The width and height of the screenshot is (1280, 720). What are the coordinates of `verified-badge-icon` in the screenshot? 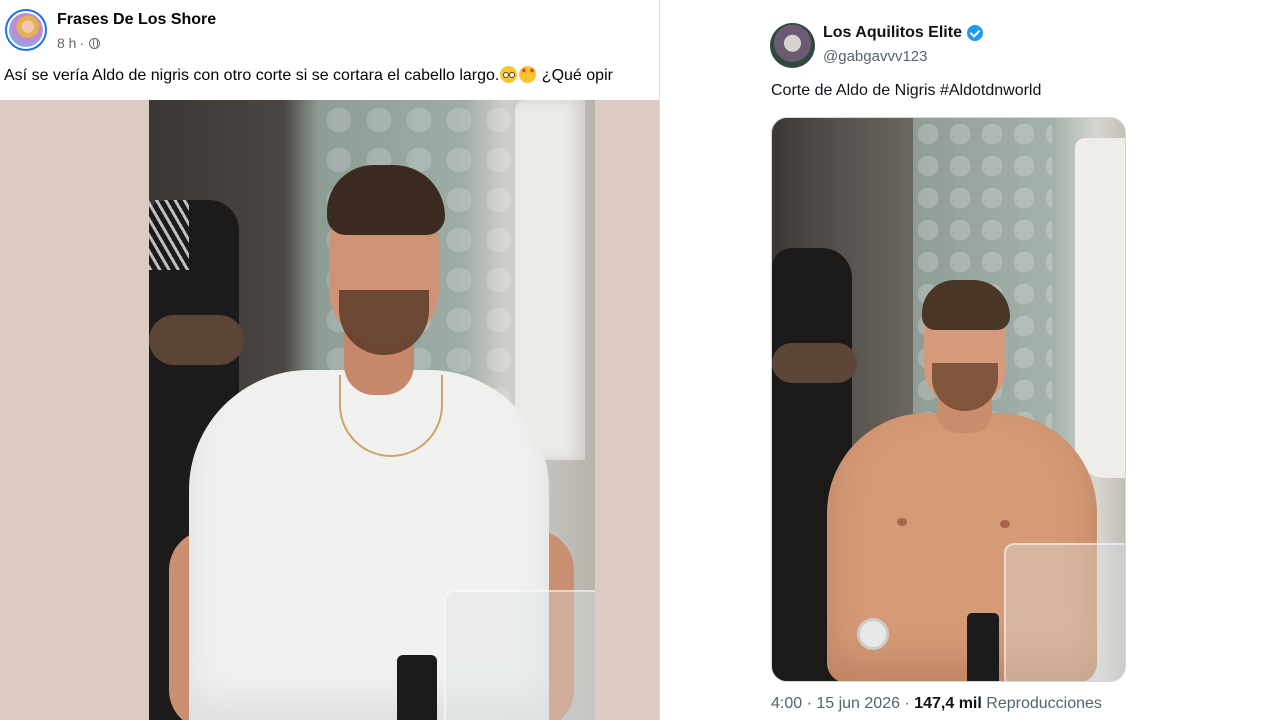 It's located at (974, 33).